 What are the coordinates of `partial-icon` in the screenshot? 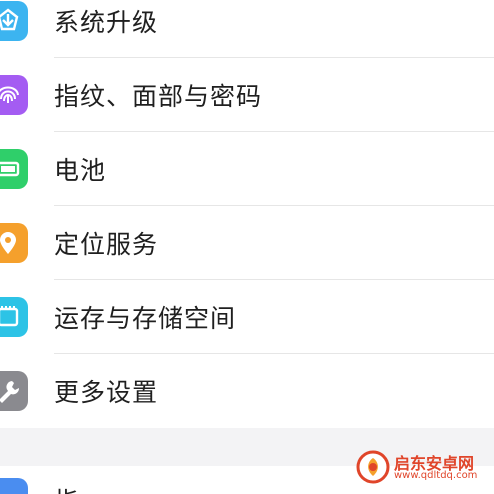 It's located at (14, 486).